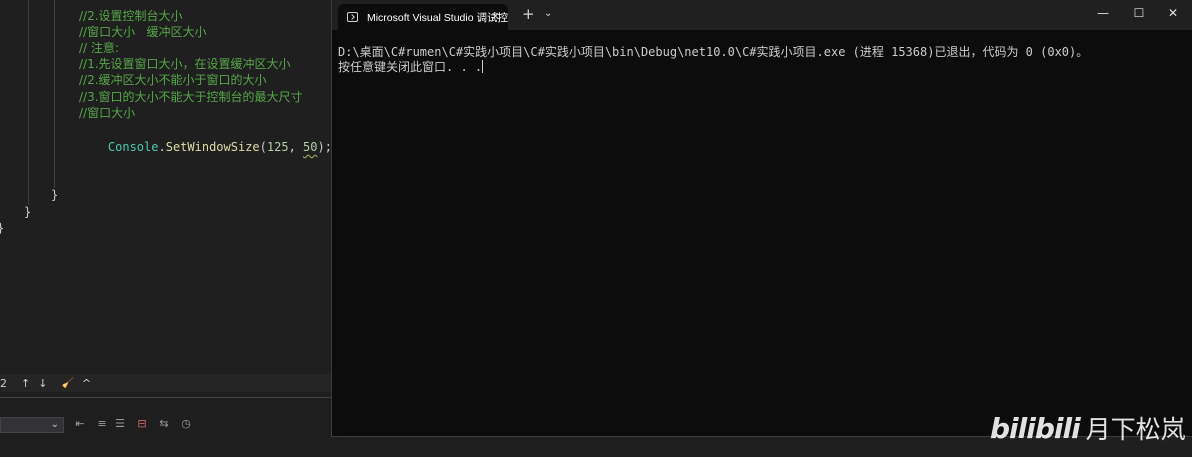 The image size is (1192, 457). I want to click on console-line-prompt: 按任意键关闭此窗口. . ., so click(760, 67).